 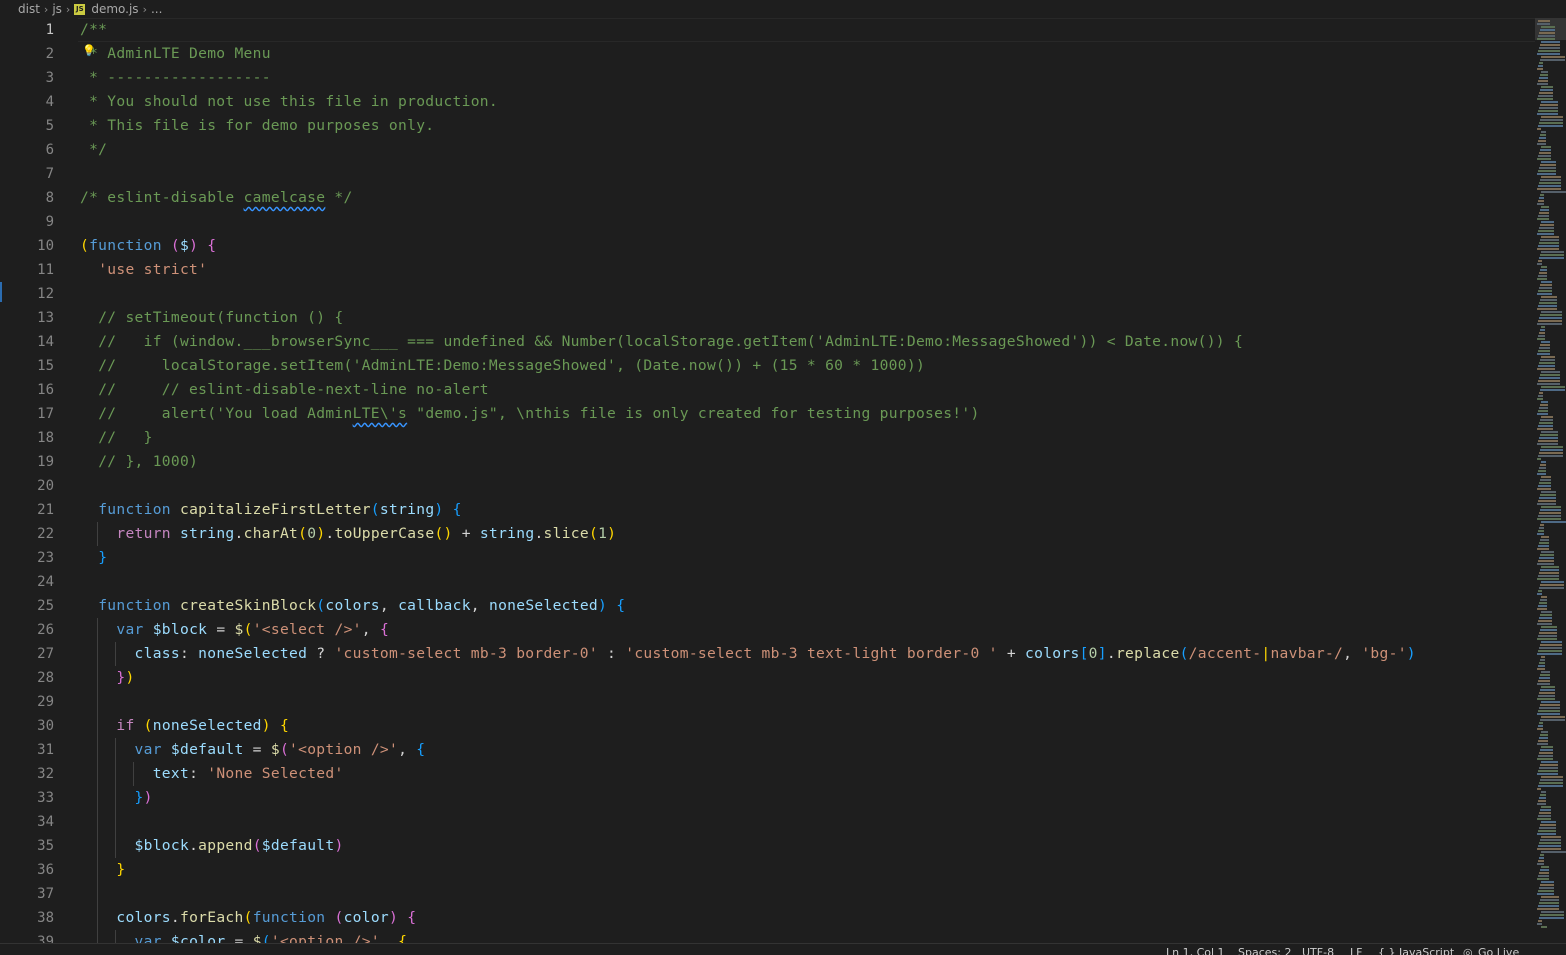 What do you see at coordinates (767, 78) in the screenshot?
I see `code-line: 3 * ------------------` at bounding box center [767, 78].